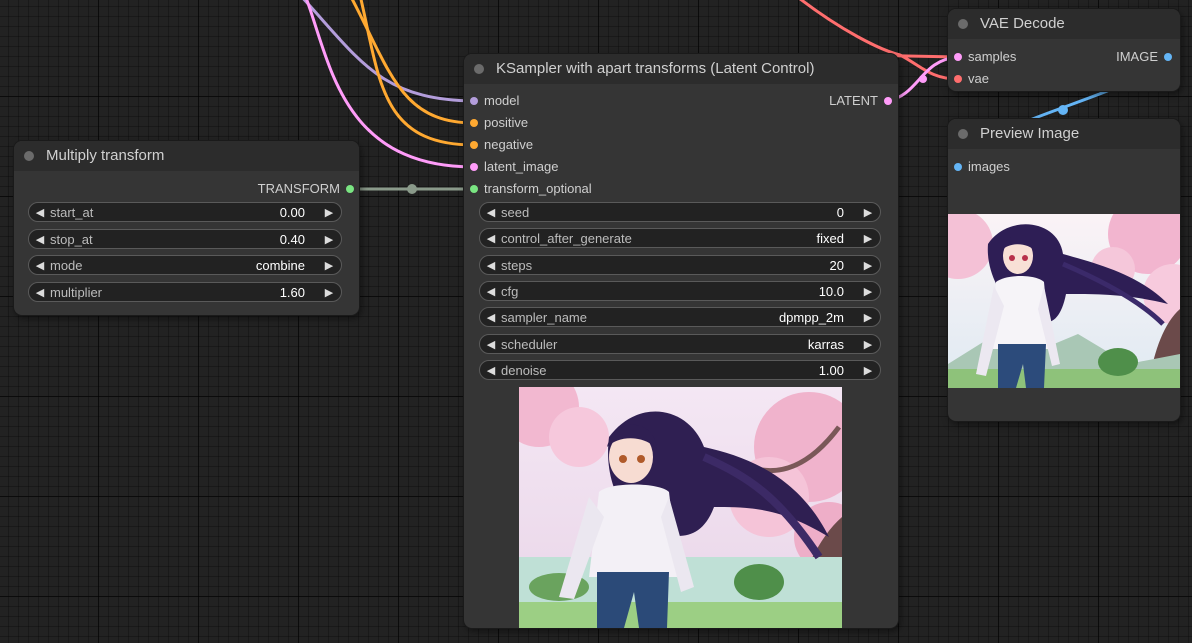 The image size is (1192, 643). Describe the element at coordinates (888, 101) in the screenshot. I see `latent-output-dot-icon` at that location.